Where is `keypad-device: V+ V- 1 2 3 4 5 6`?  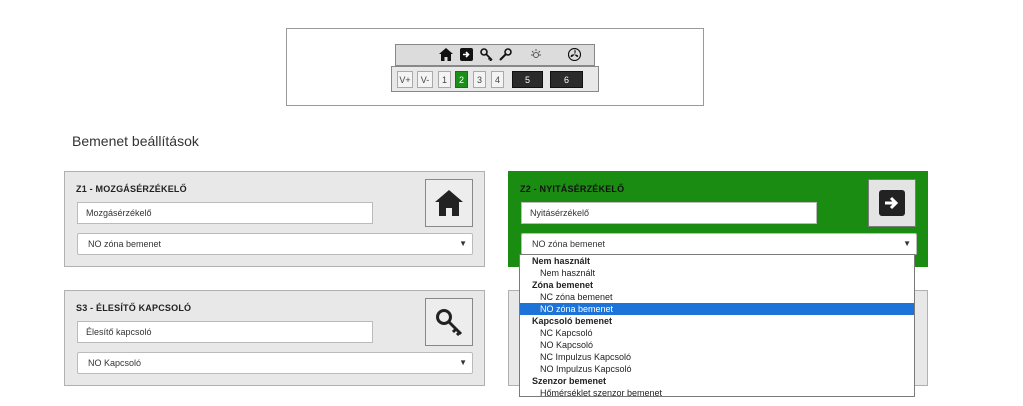
keypad-device: V+ V- 1 2 3 4 5 6 is located at coordinates (495, 68).